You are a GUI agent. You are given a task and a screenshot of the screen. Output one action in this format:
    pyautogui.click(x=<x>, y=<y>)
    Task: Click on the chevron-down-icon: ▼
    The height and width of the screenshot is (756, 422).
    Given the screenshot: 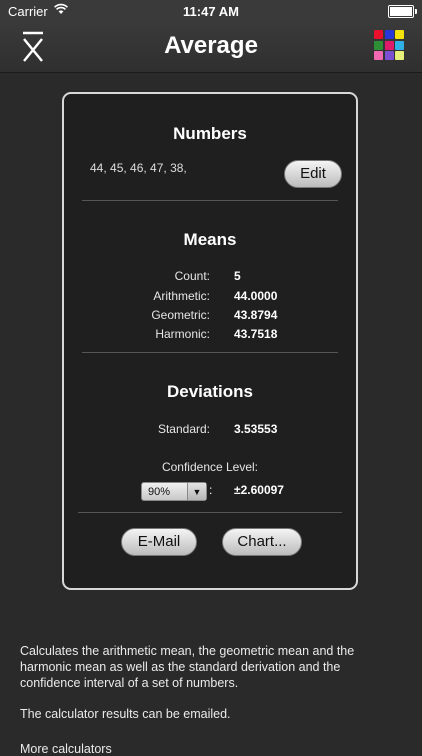 What is the action you would take?
    pyautogui.click(x=196, y=491)
    